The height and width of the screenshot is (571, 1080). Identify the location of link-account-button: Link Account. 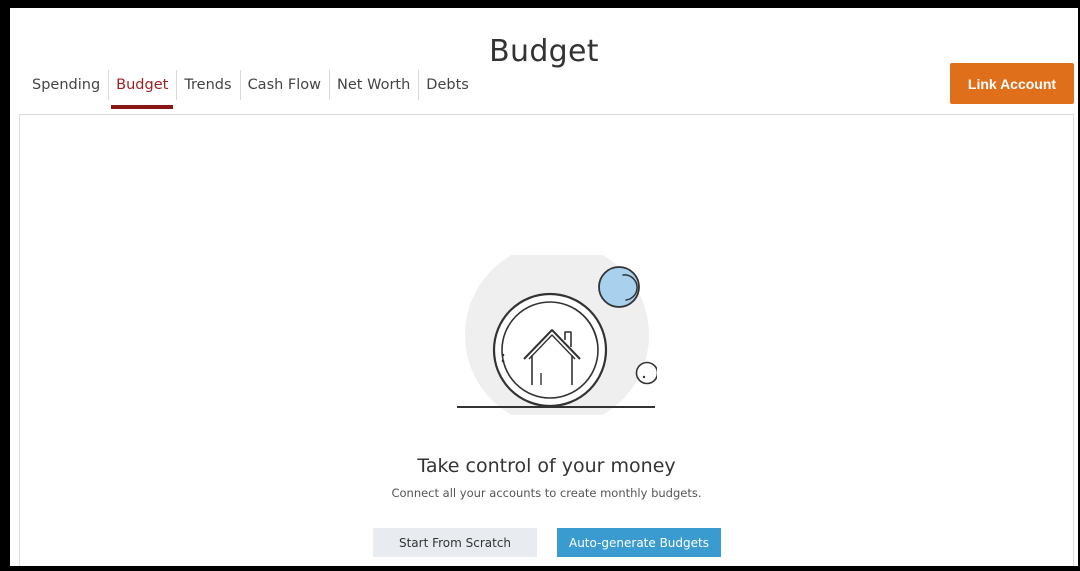
(1012, 83).